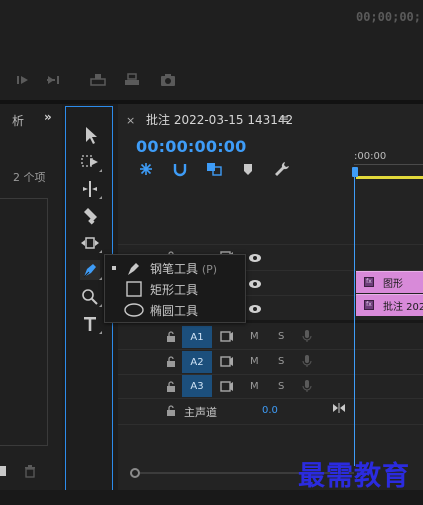 The image size is (423, 505). Describe the element at coordinates (90, 216) in the screenshot. I see `razor-tool-icon` at that location.